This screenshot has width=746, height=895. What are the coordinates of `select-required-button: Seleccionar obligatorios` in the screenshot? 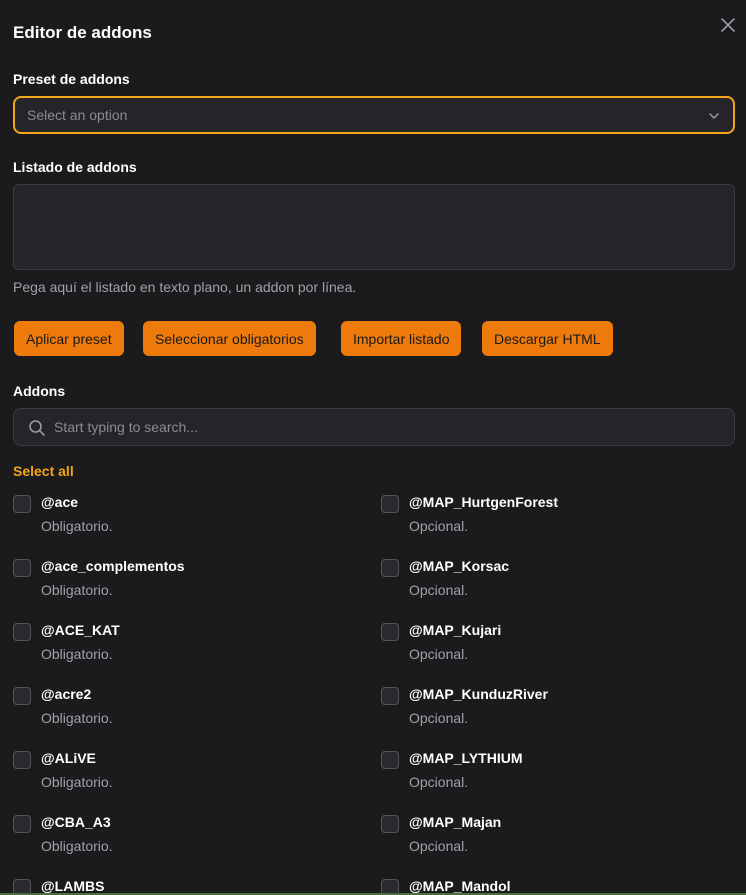 It's located at (229, 338).